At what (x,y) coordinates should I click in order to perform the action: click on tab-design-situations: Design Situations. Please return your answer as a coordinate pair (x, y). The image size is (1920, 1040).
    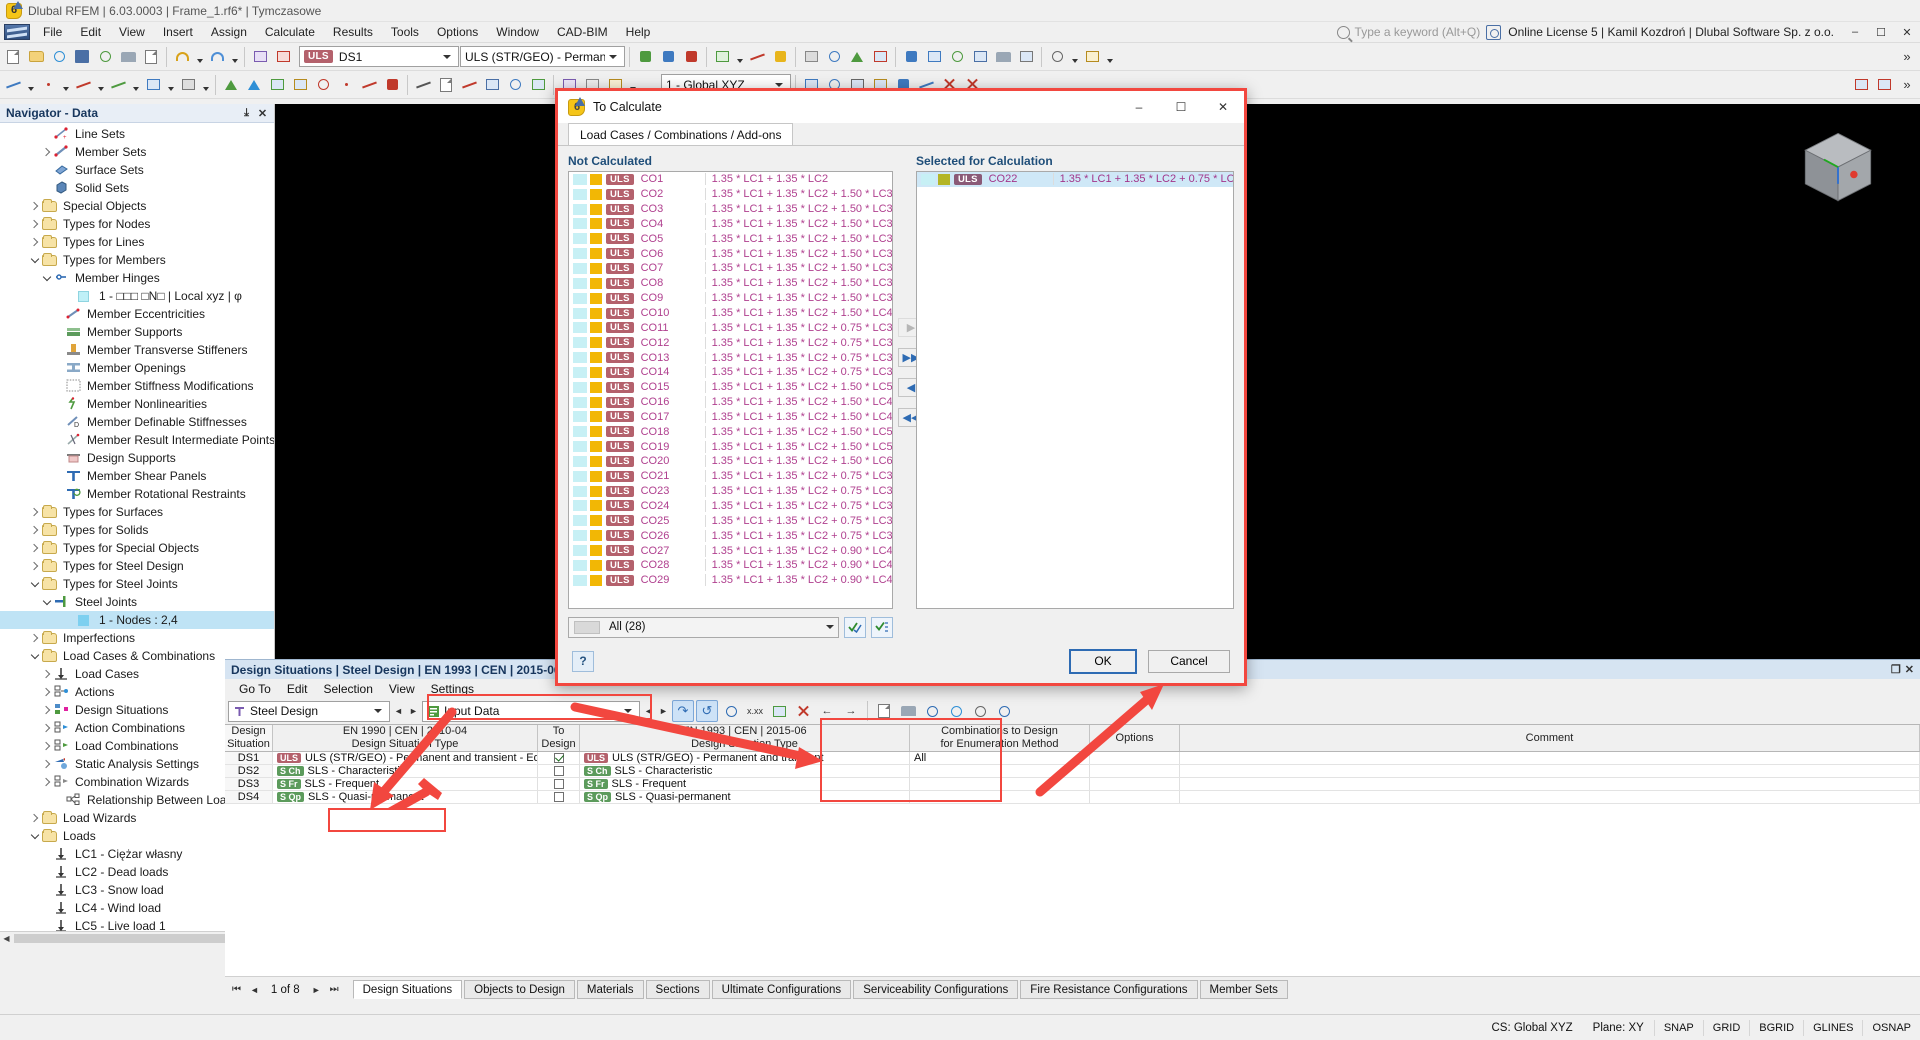
    Looking at the image, I should click on (407, 989).